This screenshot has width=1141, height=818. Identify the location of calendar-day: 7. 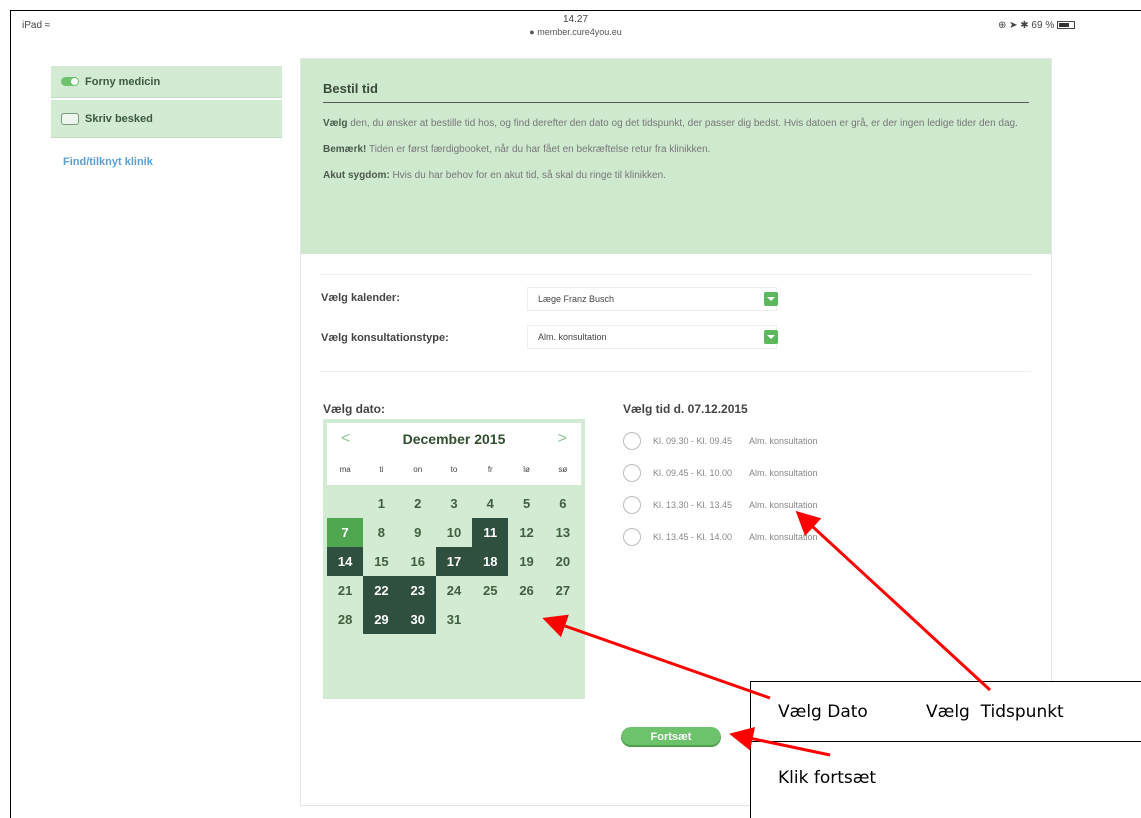
(345, 532).